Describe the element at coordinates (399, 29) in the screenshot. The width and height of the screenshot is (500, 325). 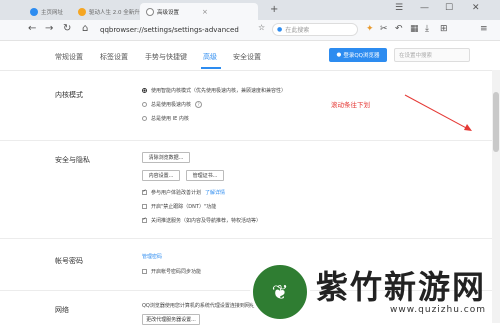
I see `undo-icon: ↶` at that location.